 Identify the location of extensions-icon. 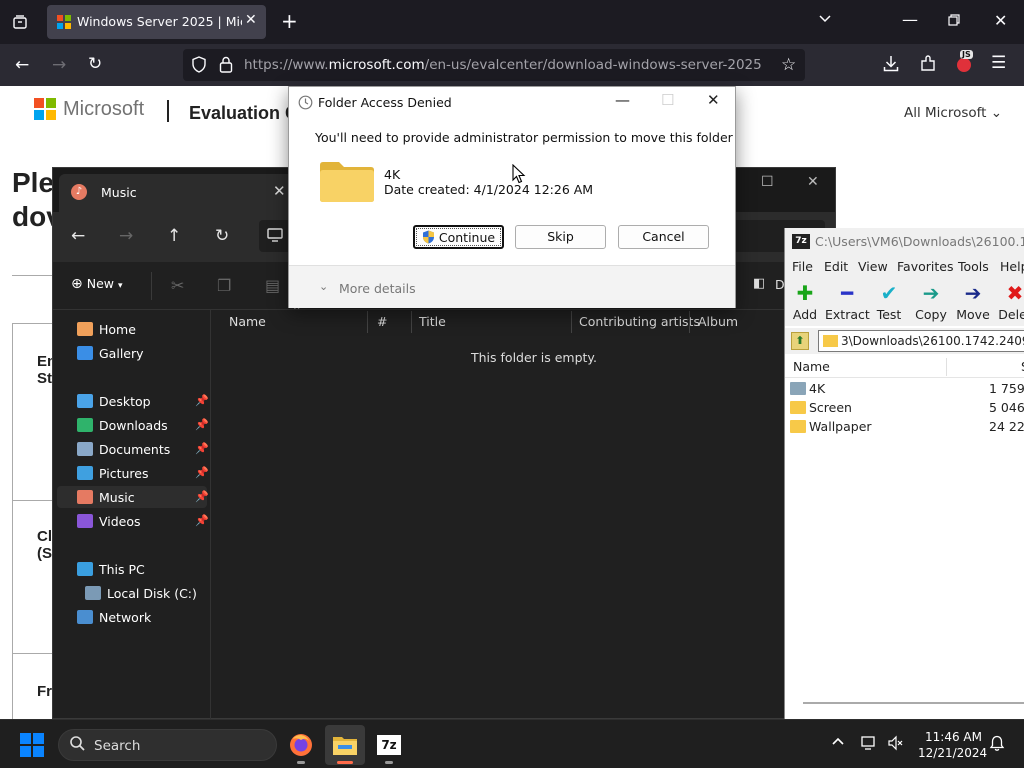
(928, 65).